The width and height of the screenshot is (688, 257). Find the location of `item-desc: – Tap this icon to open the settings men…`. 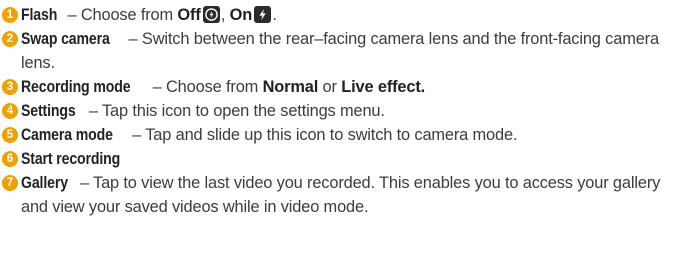

item-desc: – Tap this icon to open the settings men… is located at coordinates (234, 111).